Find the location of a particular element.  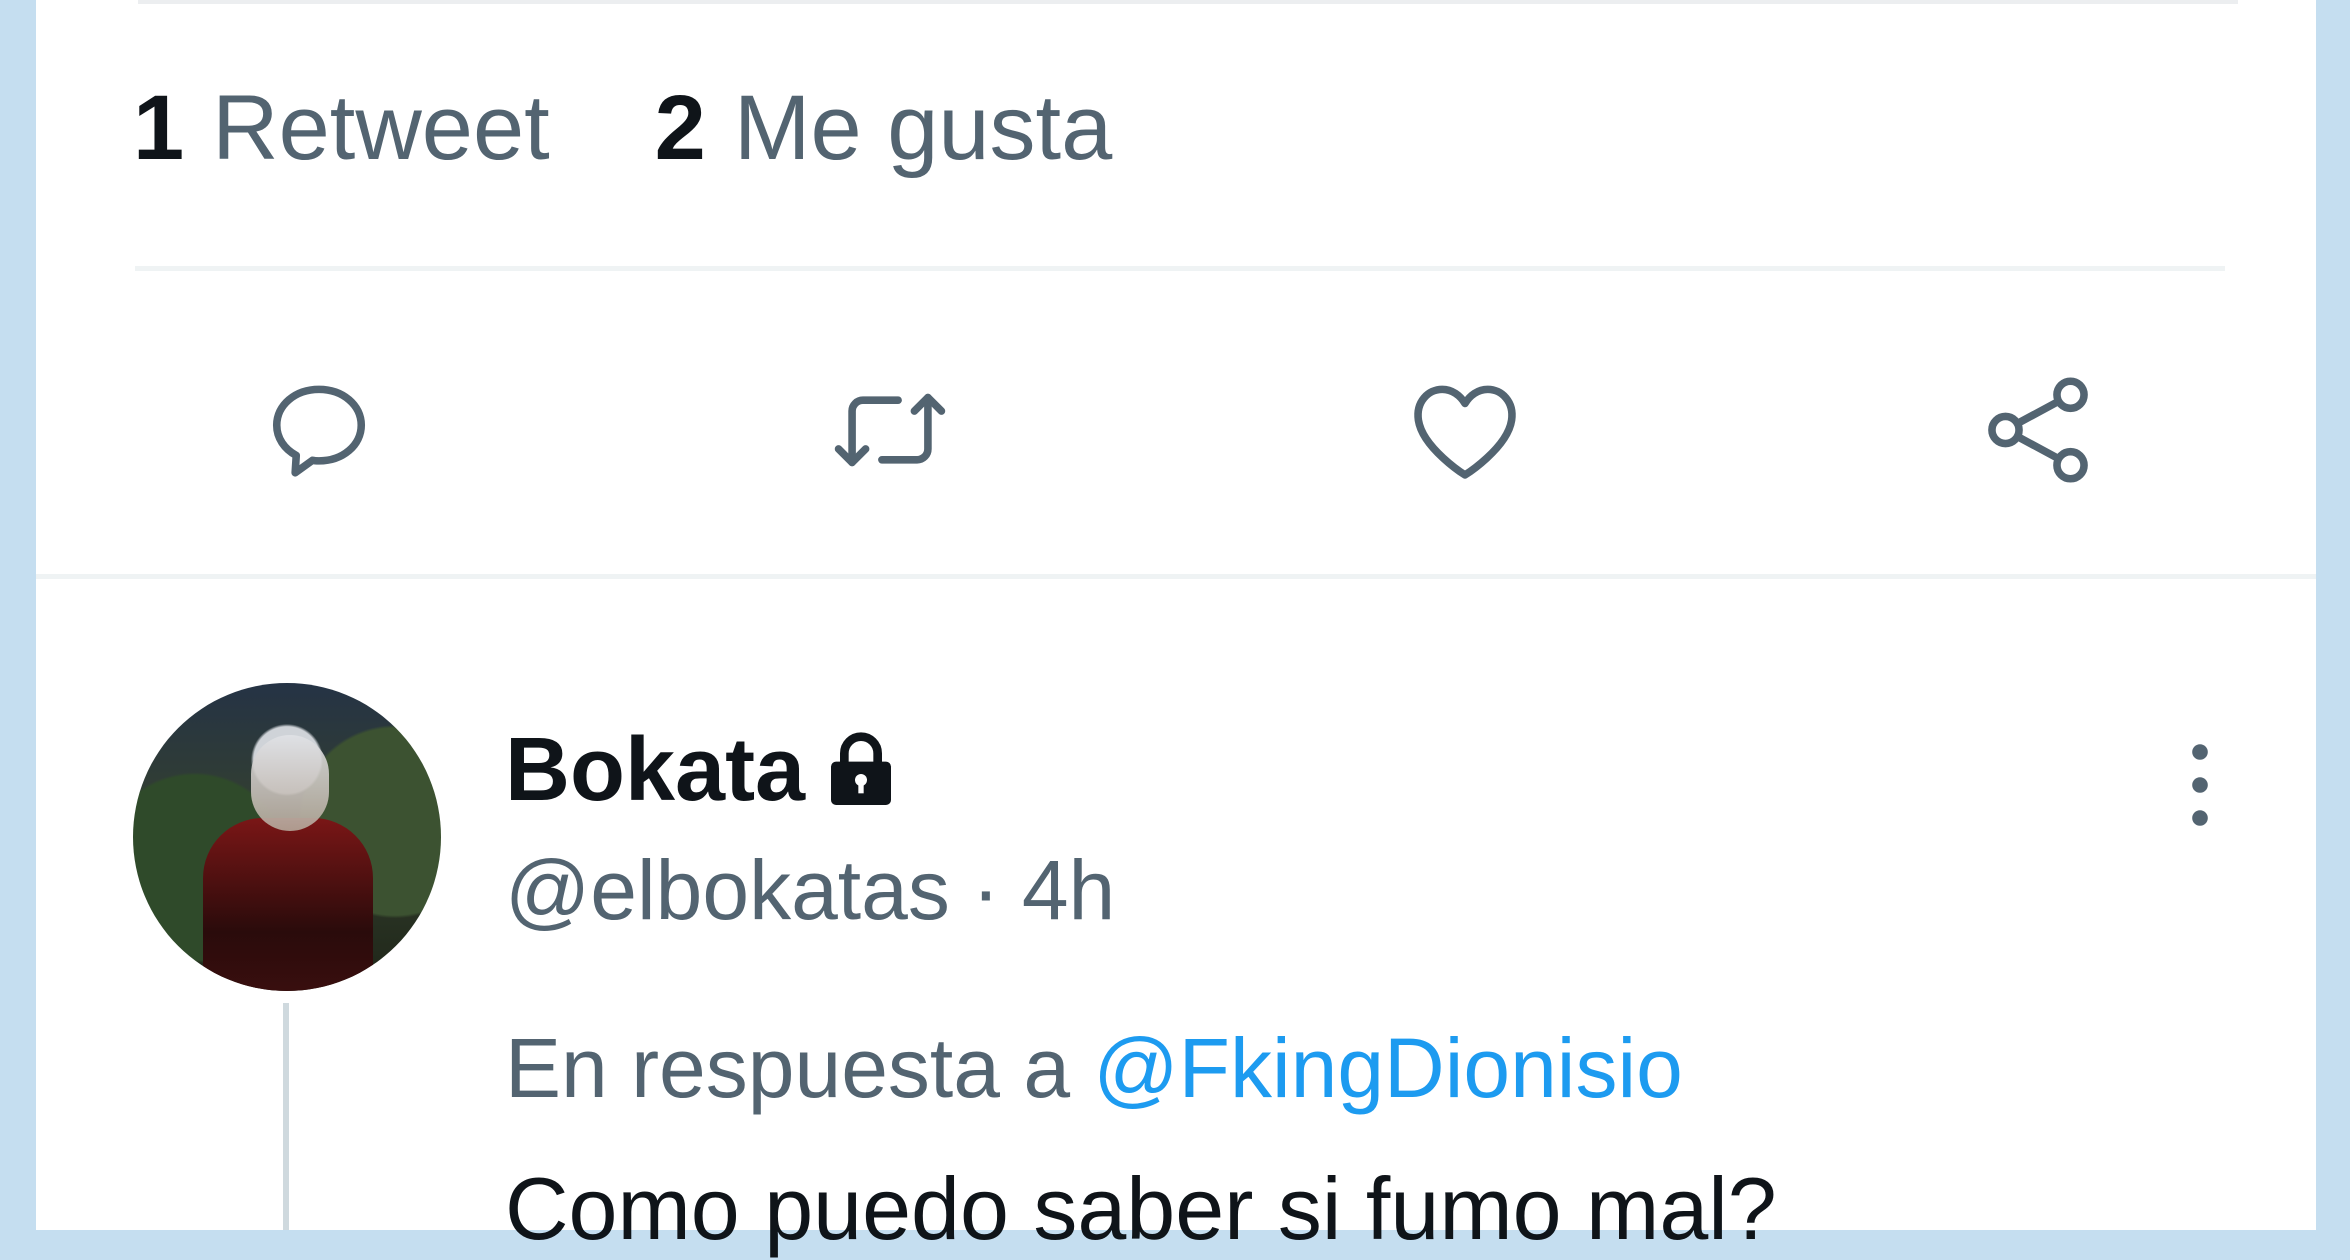

author-meta: @elbokatas · 4h is located at coordinates (810, 890).